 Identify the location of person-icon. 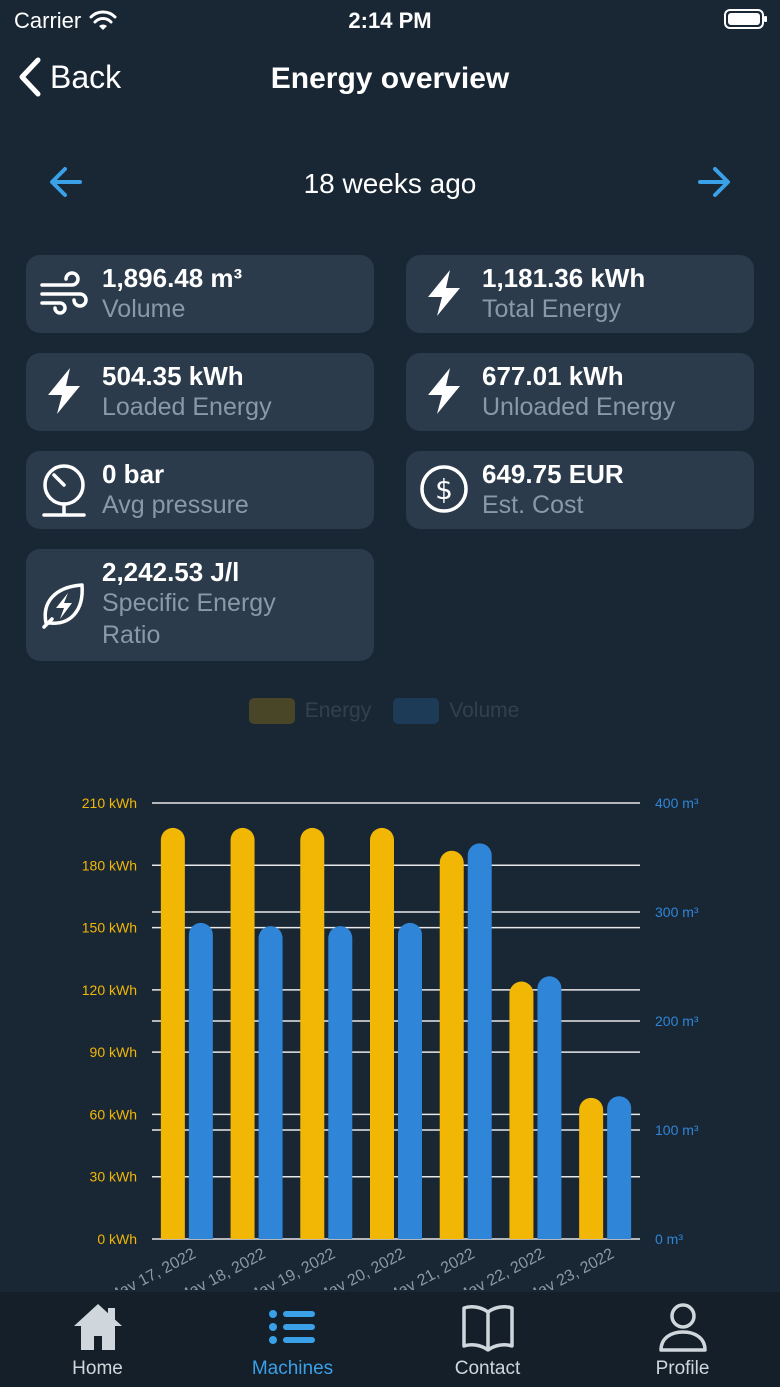
(682, 1327).